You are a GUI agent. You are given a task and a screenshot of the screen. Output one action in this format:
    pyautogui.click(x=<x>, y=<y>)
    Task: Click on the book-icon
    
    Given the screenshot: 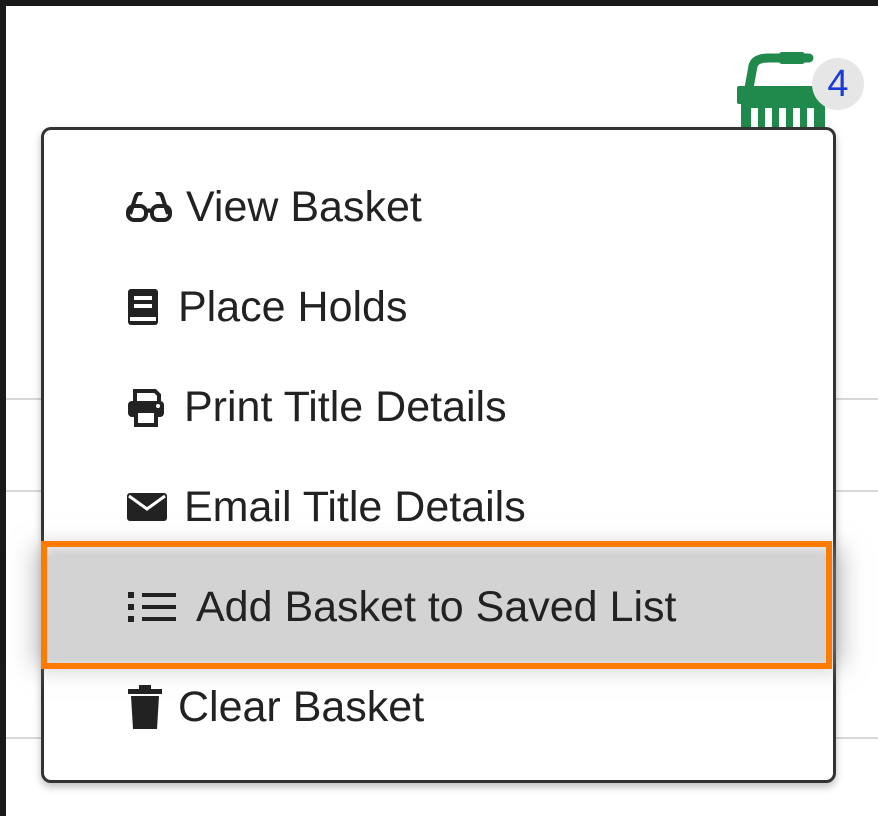 What is the action you would take?
    pyautogui.click(x=152, y=307)
    